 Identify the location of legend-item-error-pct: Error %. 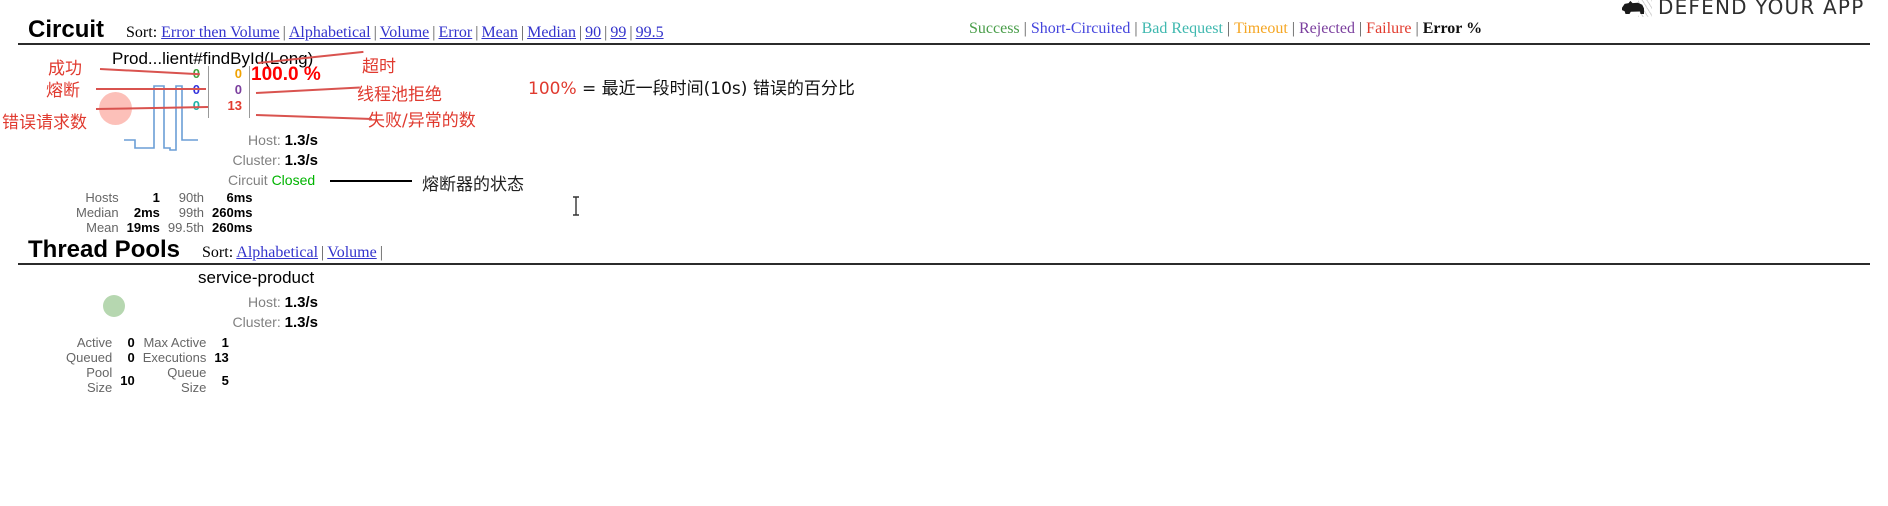
(1452, 28).